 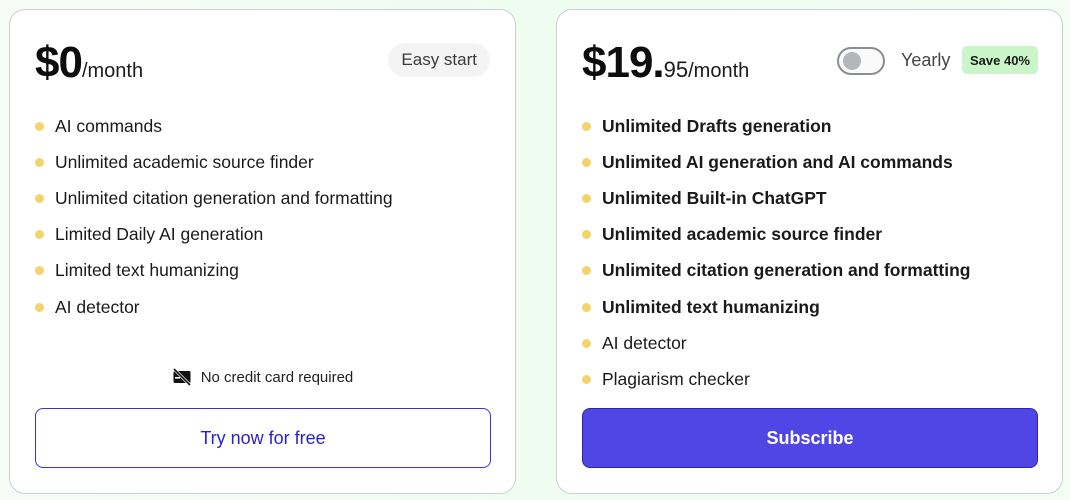 I want to click on free-price-period: /month, so click(x=112, y=71).